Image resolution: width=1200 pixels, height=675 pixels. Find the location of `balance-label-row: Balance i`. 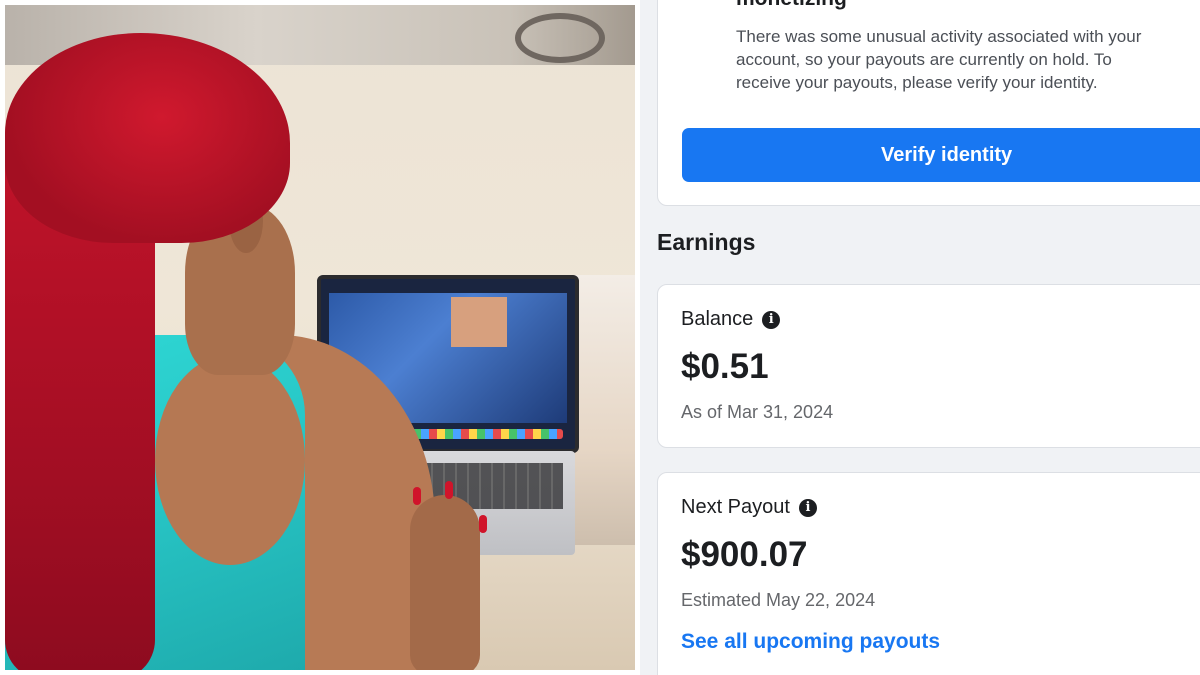

balance-label-row: Balance i is located at coordinates (731, 319).